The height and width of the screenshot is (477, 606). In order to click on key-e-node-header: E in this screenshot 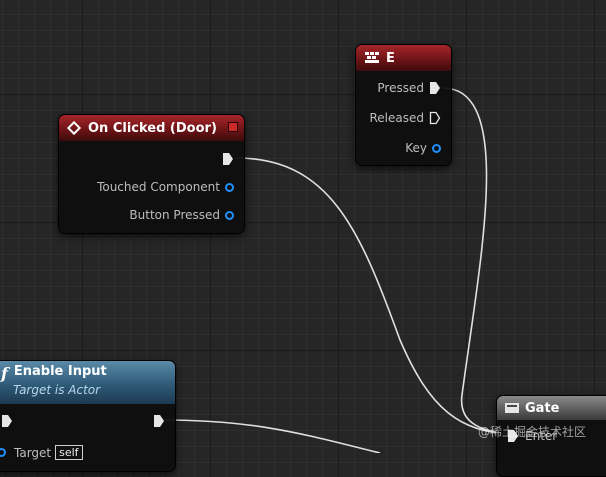, I will do `click(403, 58)`.